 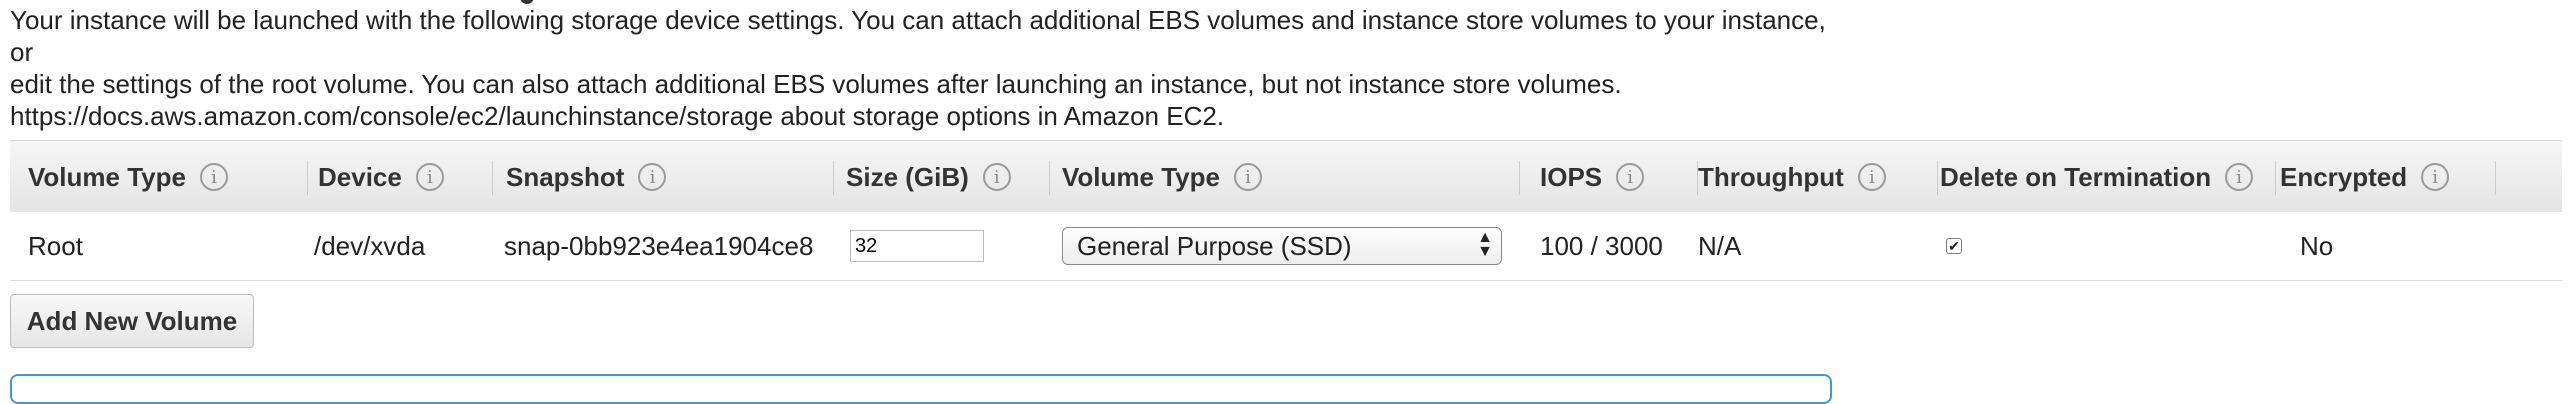 I want to click on updown-arrows-icon: ▲ ▼, so click(x=1485, y=244).